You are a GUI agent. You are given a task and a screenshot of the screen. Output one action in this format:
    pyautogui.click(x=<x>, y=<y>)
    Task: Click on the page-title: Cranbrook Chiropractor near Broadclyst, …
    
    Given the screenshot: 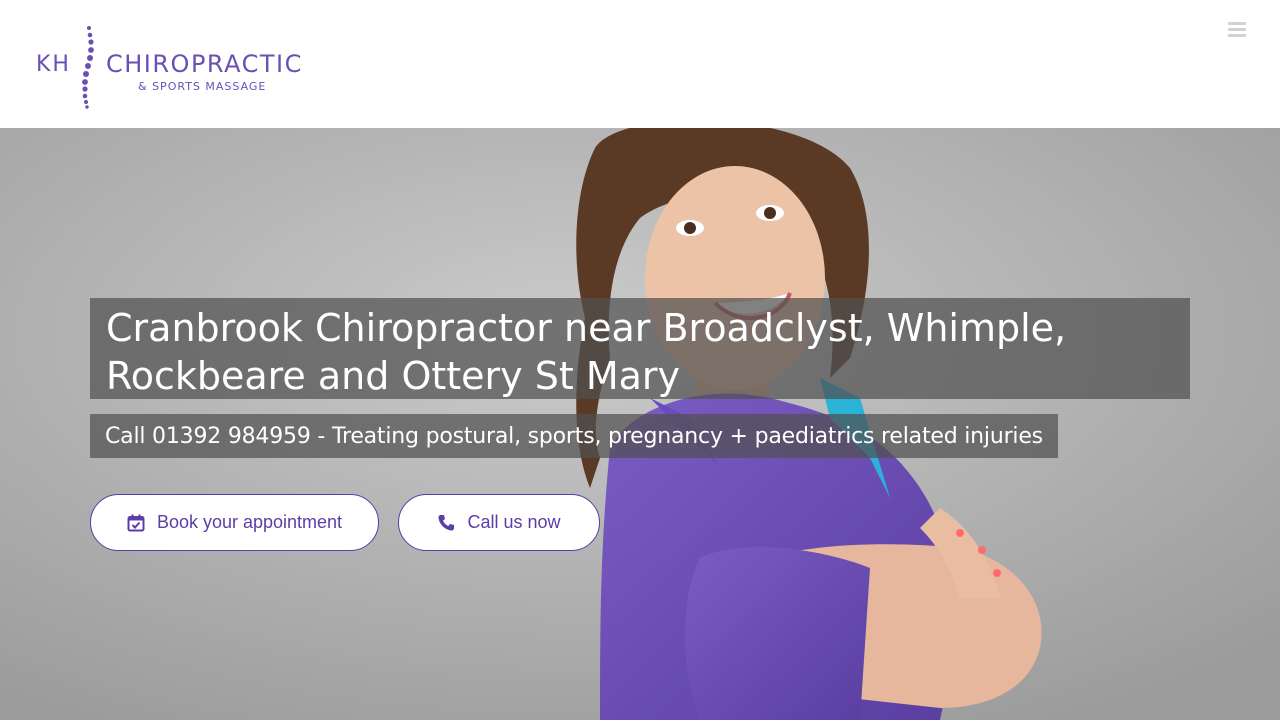 What is the action you would take?
    pyautogui.click(x=586, y=352)
    